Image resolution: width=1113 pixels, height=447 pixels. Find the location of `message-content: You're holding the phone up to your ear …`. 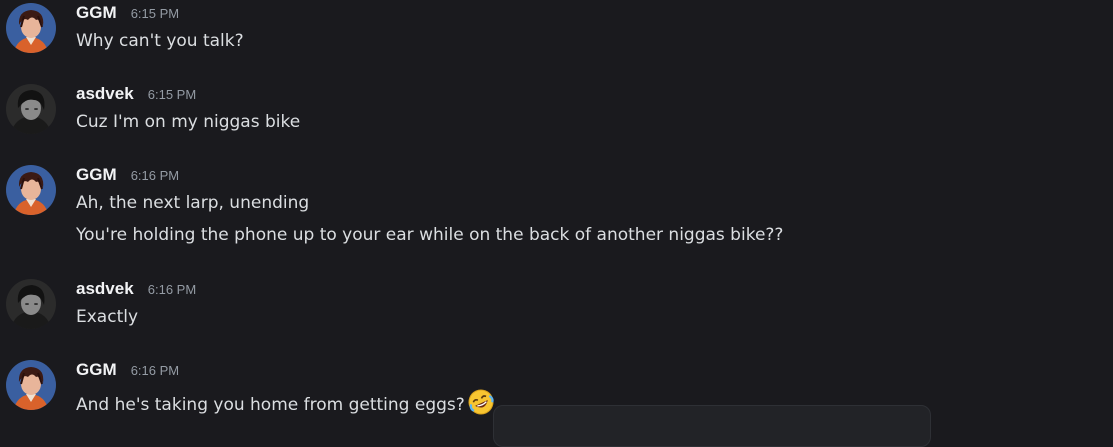

message-content: You're holding the phone up to your ear … is located at coordinates (430, 235).